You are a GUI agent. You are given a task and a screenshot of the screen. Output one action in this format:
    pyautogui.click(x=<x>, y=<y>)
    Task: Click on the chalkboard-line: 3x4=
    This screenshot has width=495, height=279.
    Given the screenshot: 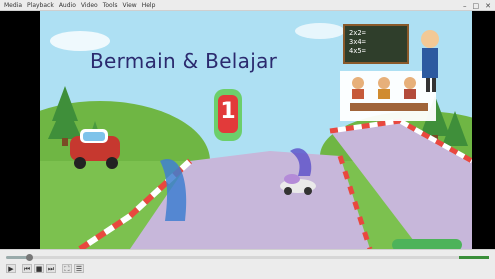 What is the action you would take?
    pyautogui.click(x=357, y=42)
    